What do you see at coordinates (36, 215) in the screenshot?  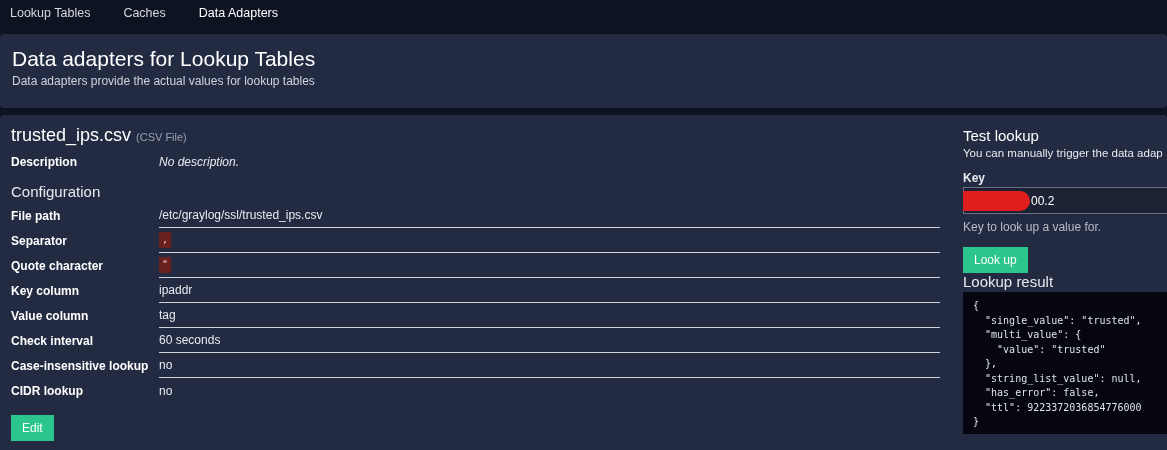 I see `field-label: File path` at bounding box center [36, 215].